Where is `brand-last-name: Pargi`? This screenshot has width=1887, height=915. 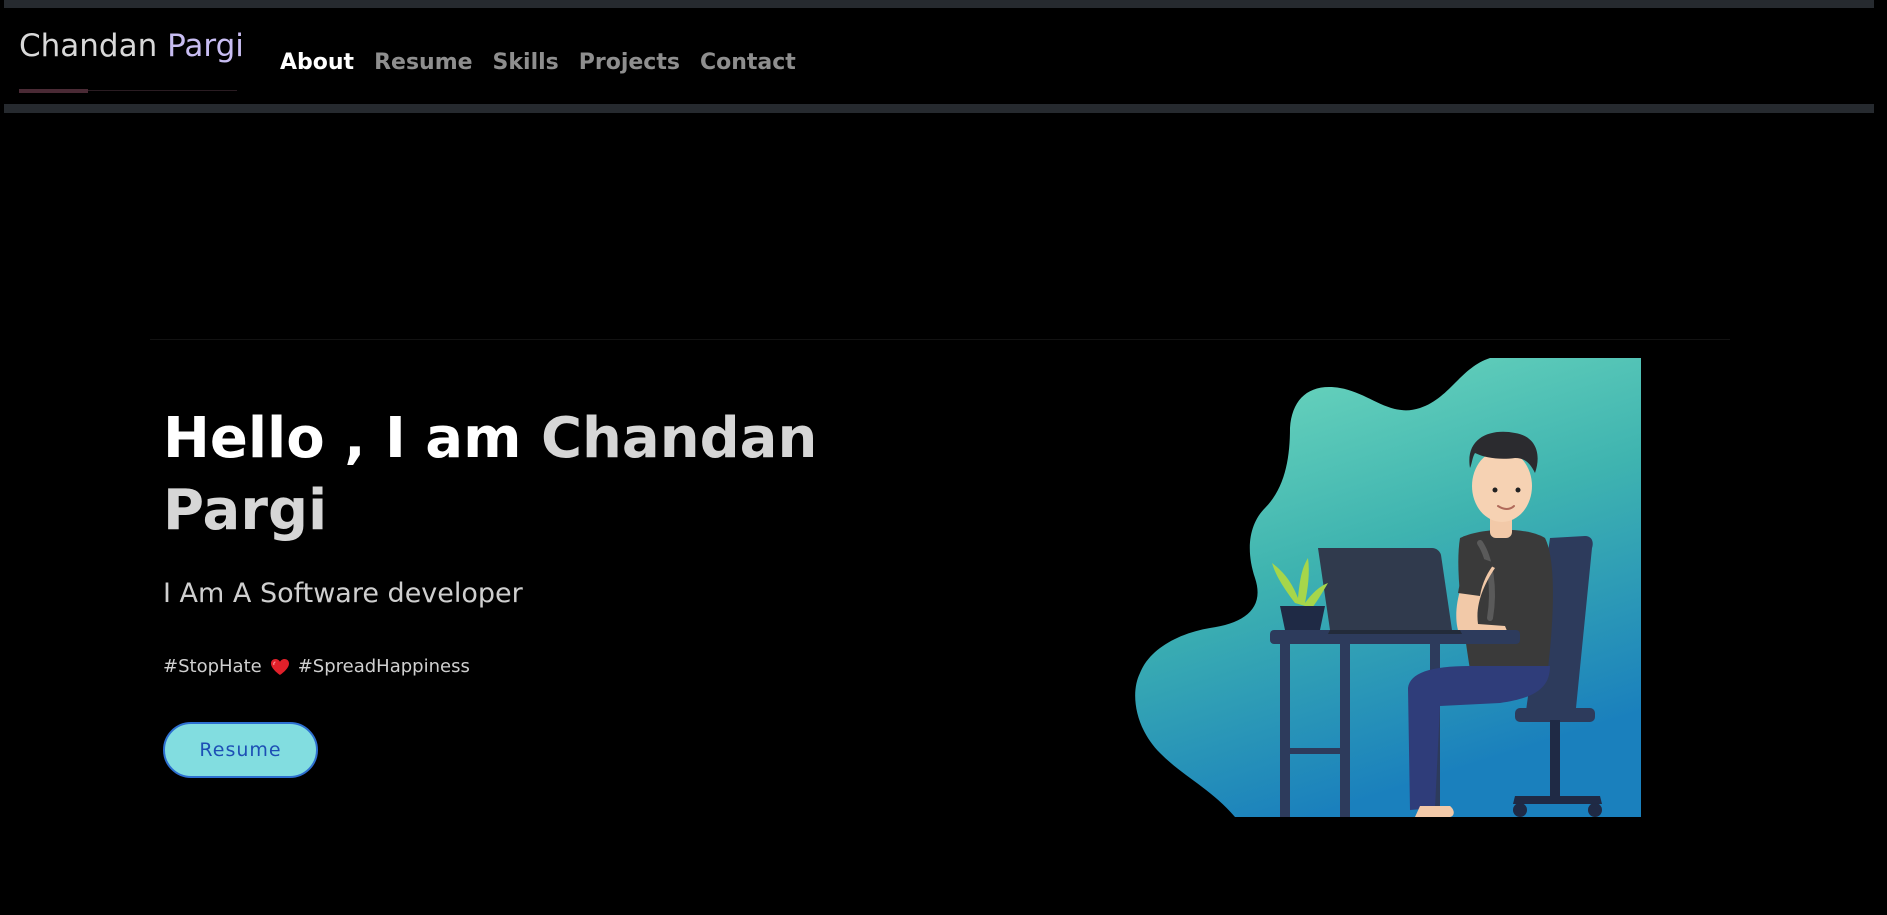 brand-last-name: Pargi is located at coordinates (205, 46).